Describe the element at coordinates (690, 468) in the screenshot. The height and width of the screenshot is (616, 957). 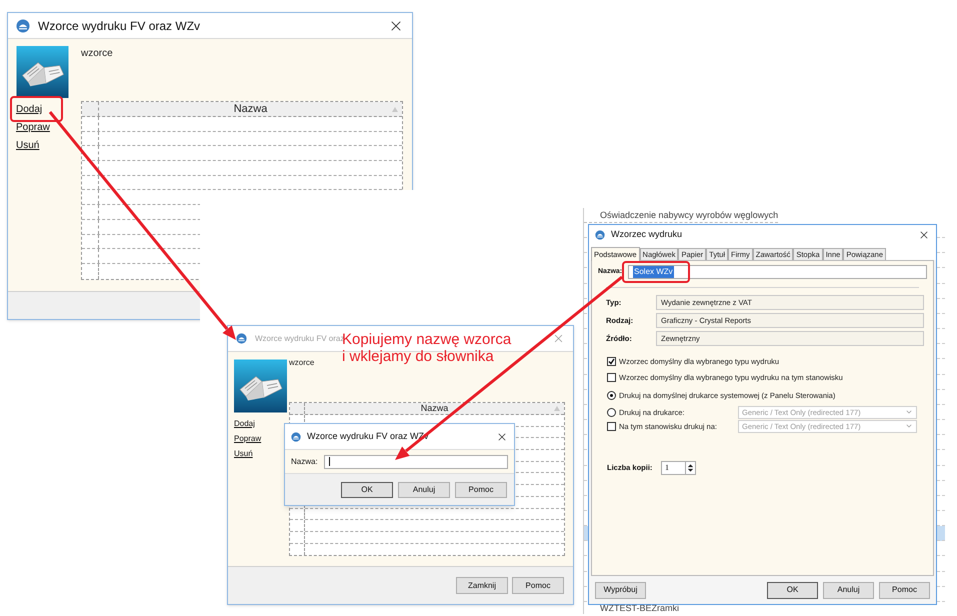
I see `spinner-arrows-icon` at that location.